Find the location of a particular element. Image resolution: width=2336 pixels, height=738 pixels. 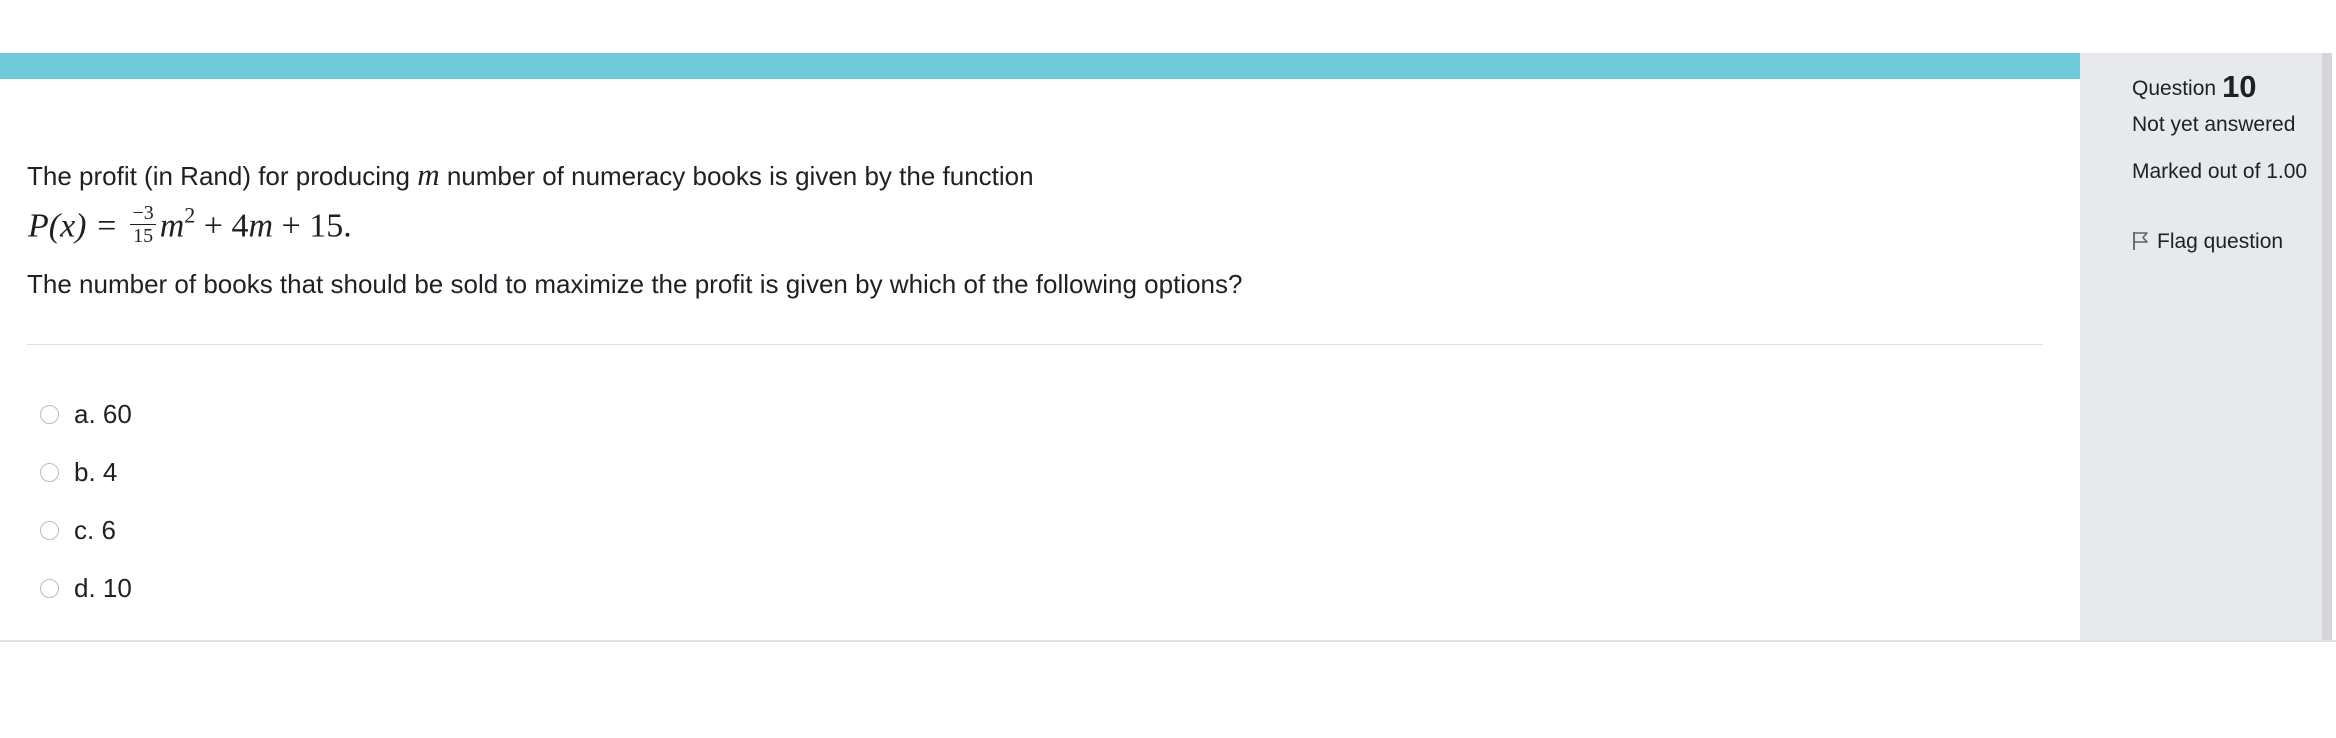

answer-divider is located at coordinates (1035, 344).